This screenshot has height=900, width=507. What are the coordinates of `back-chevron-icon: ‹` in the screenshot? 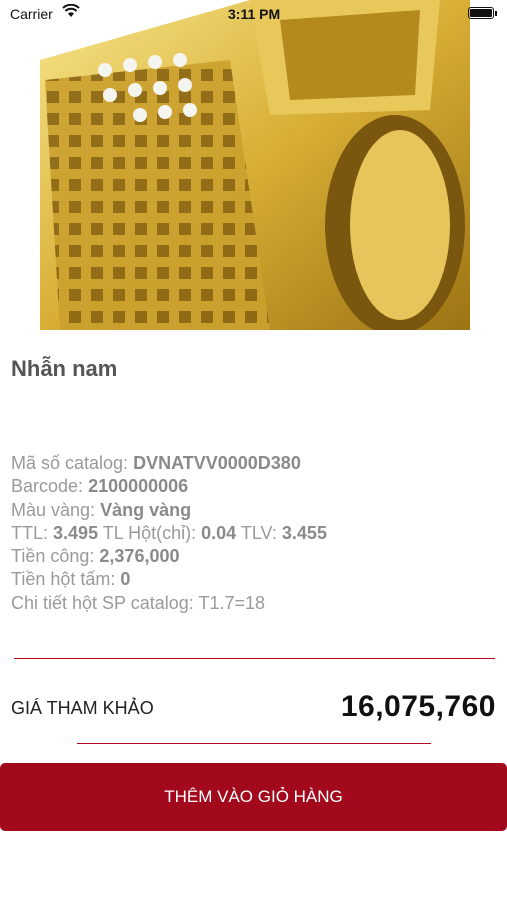 It's located at (25, 59).